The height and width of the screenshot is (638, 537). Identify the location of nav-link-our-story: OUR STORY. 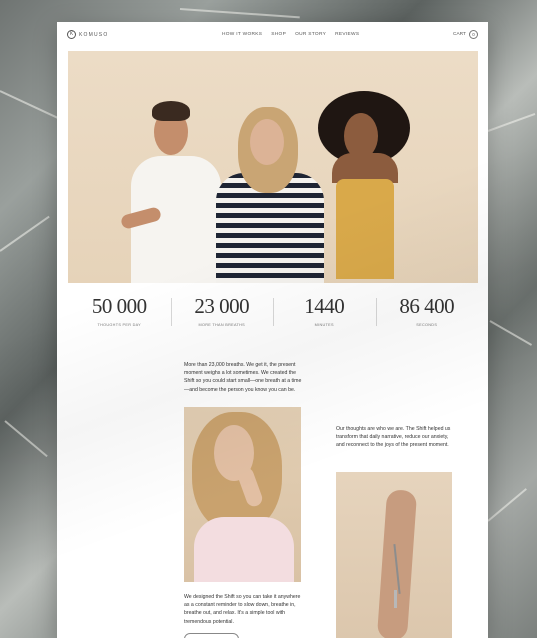
(310, 34).